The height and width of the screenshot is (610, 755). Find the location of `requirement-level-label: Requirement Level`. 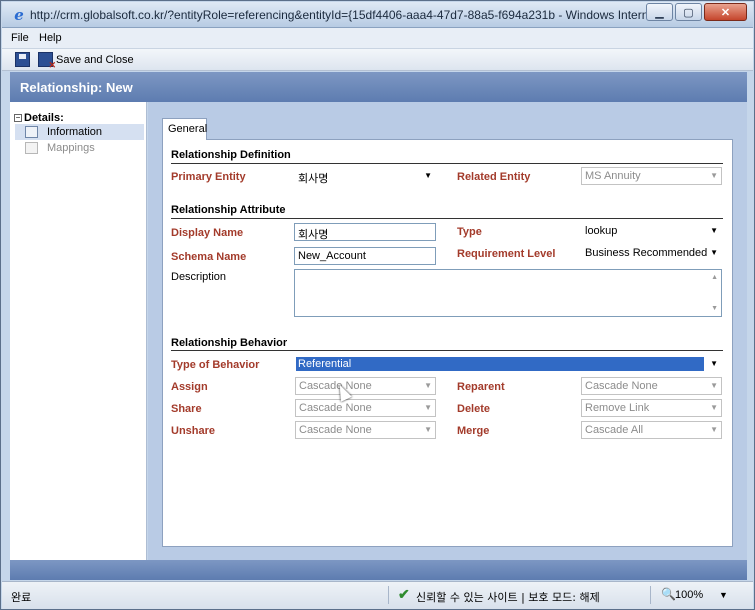

requirement-level-label: Requirement Level is located at coordinates (506, 254).